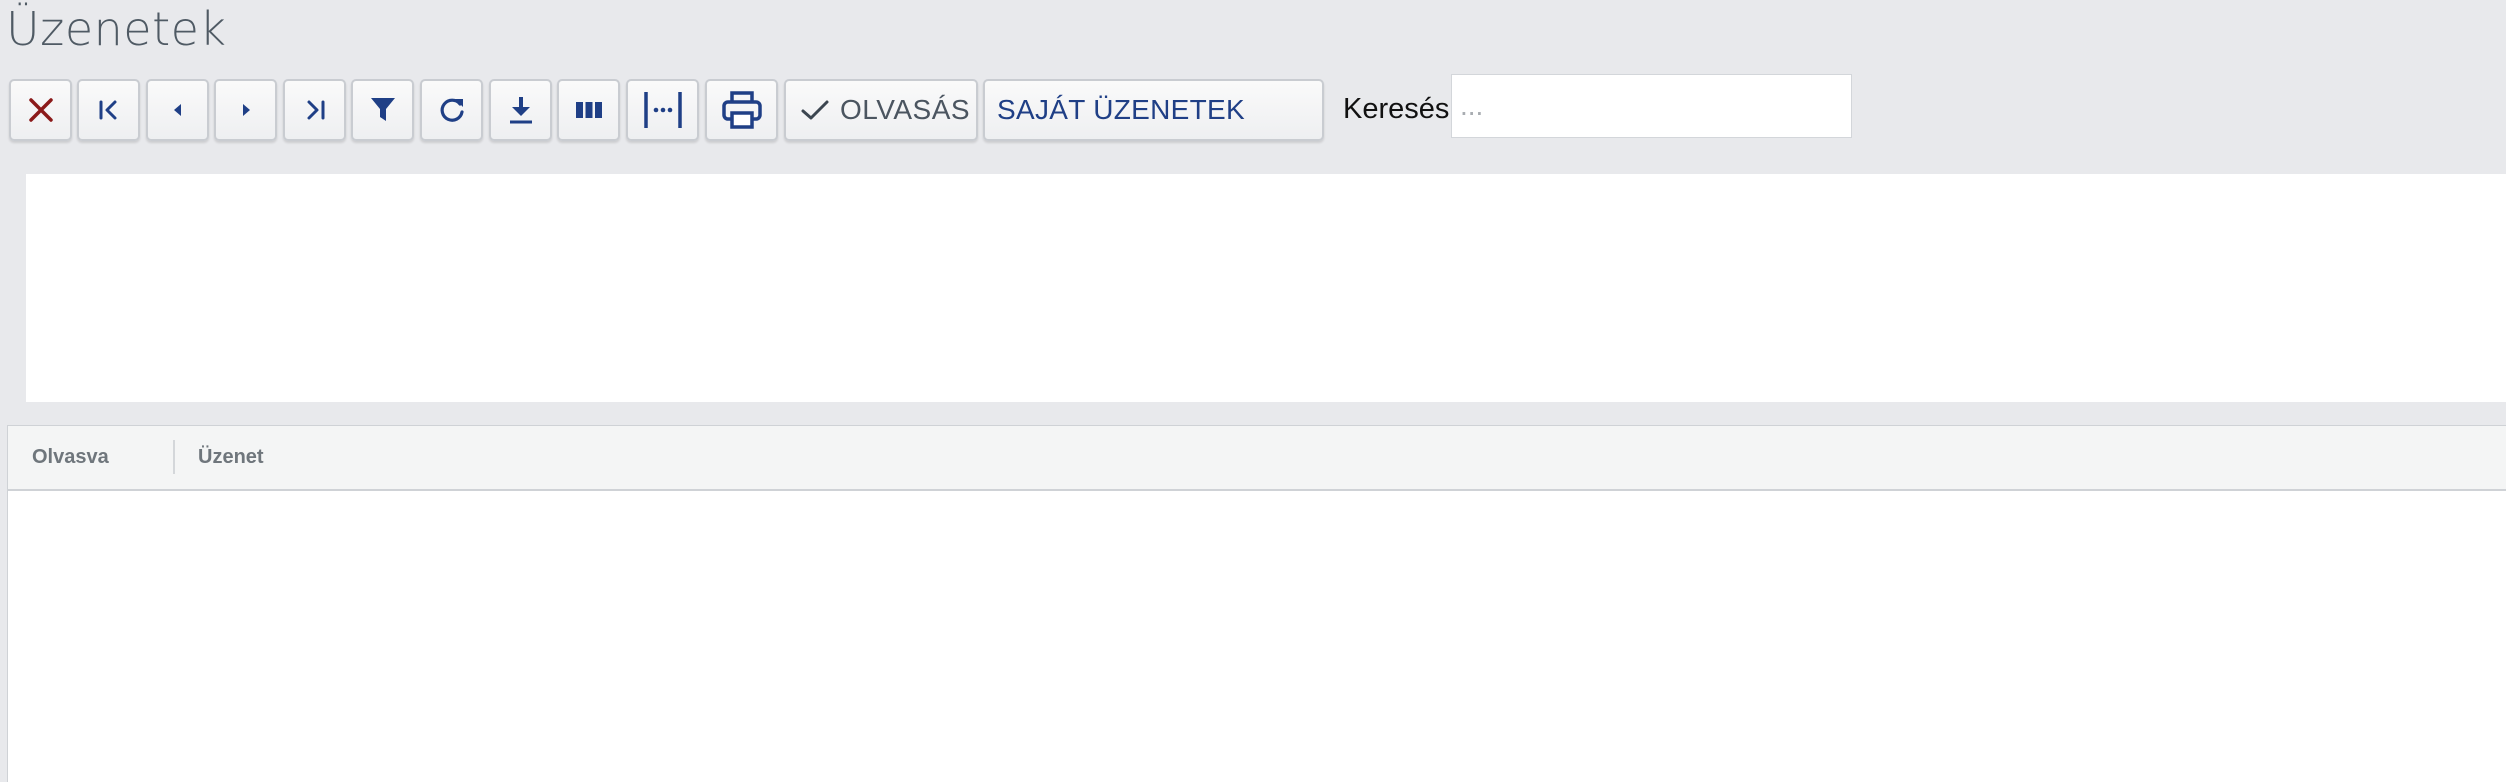 The height and width of the screenshot is (782, 2506). I want to click on refresh-button, so click(451, 110).